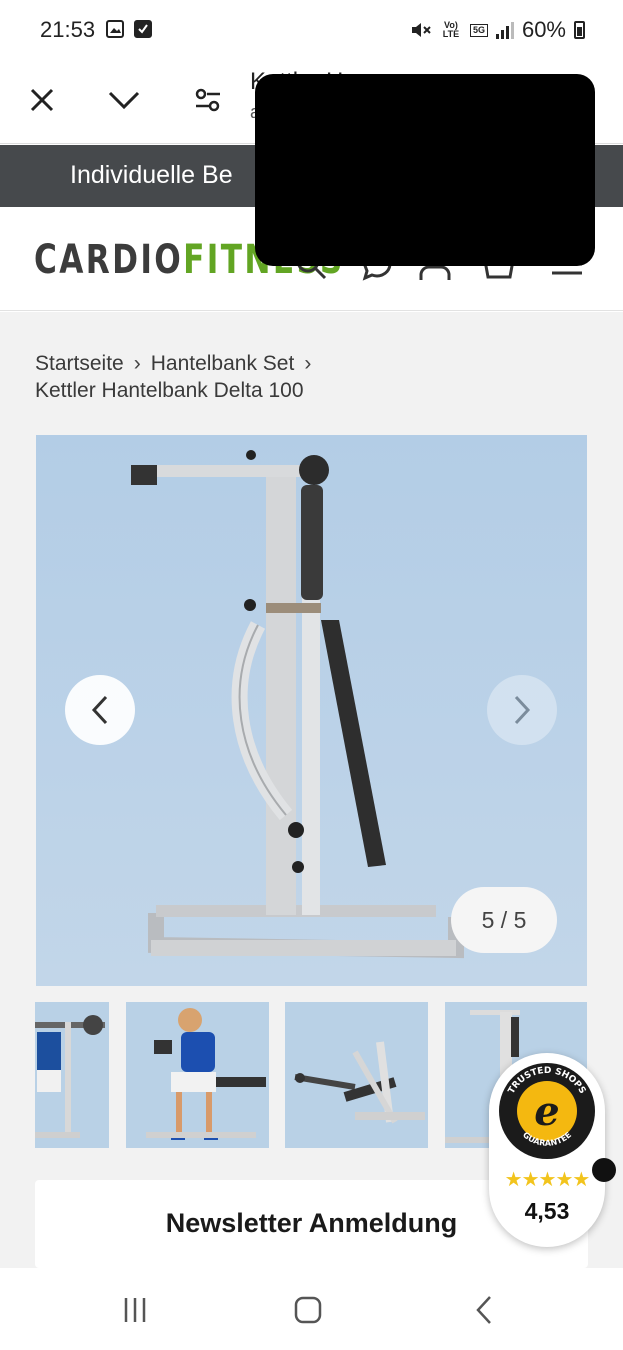  What do you see at coordinates (308, 1310) in the screenshot?
I see `home-icon` at bounding box center [308, 1310].